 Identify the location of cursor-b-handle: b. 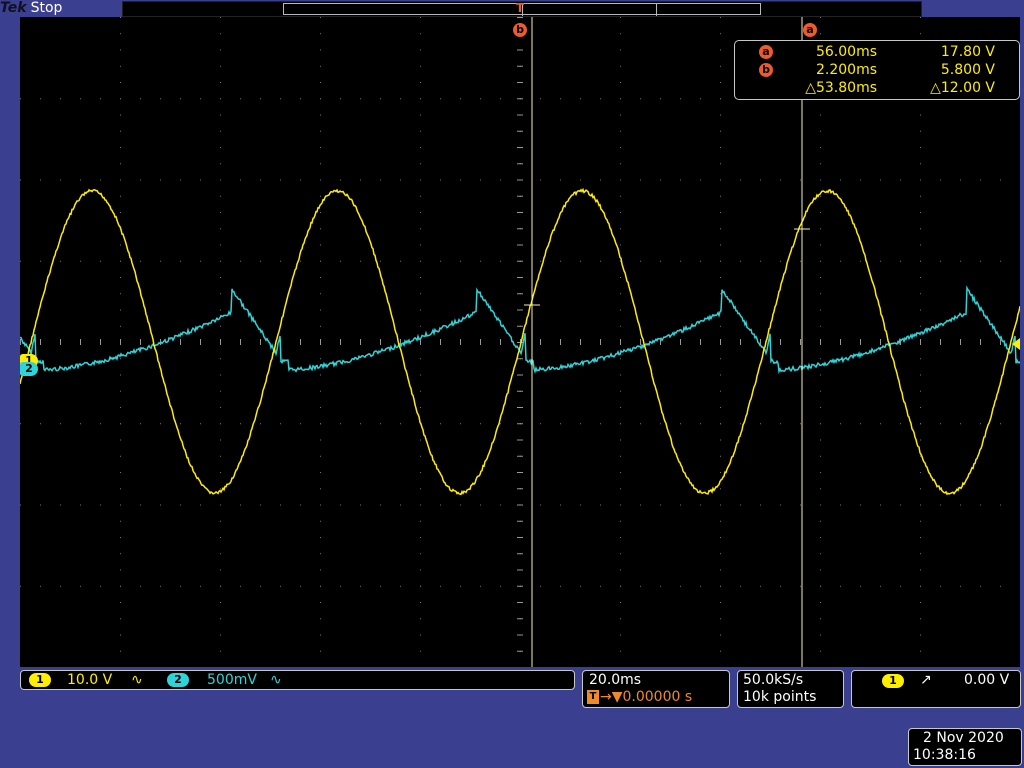
(520, 30).